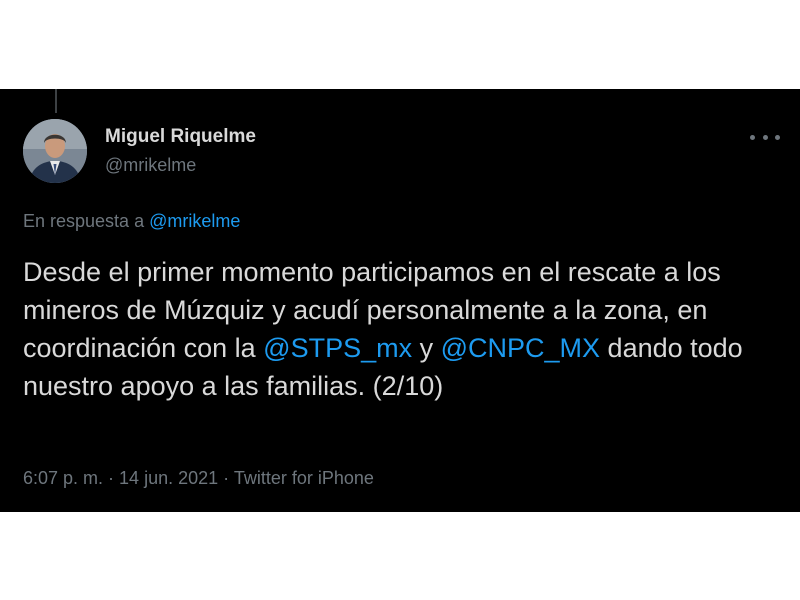  I want to click on reply-context: En respuesta a @mrikelme, so click(131, 221).